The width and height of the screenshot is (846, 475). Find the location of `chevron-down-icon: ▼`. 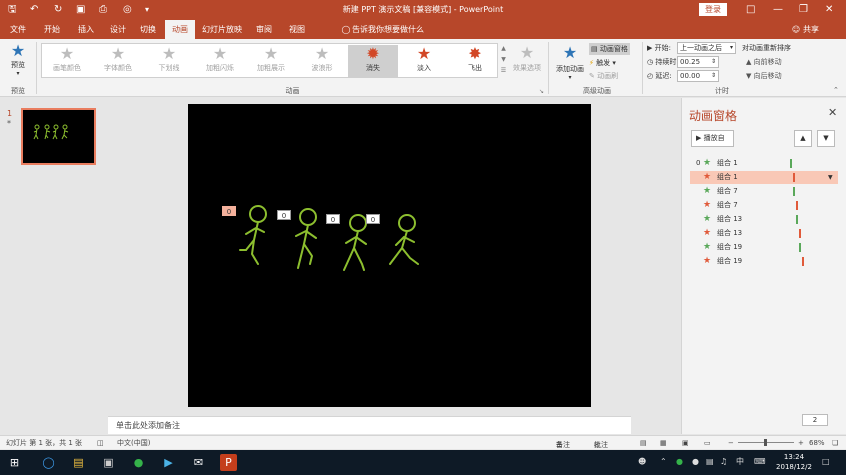

chevron-down-icon: ▼ is located at coordinates (830, 177).